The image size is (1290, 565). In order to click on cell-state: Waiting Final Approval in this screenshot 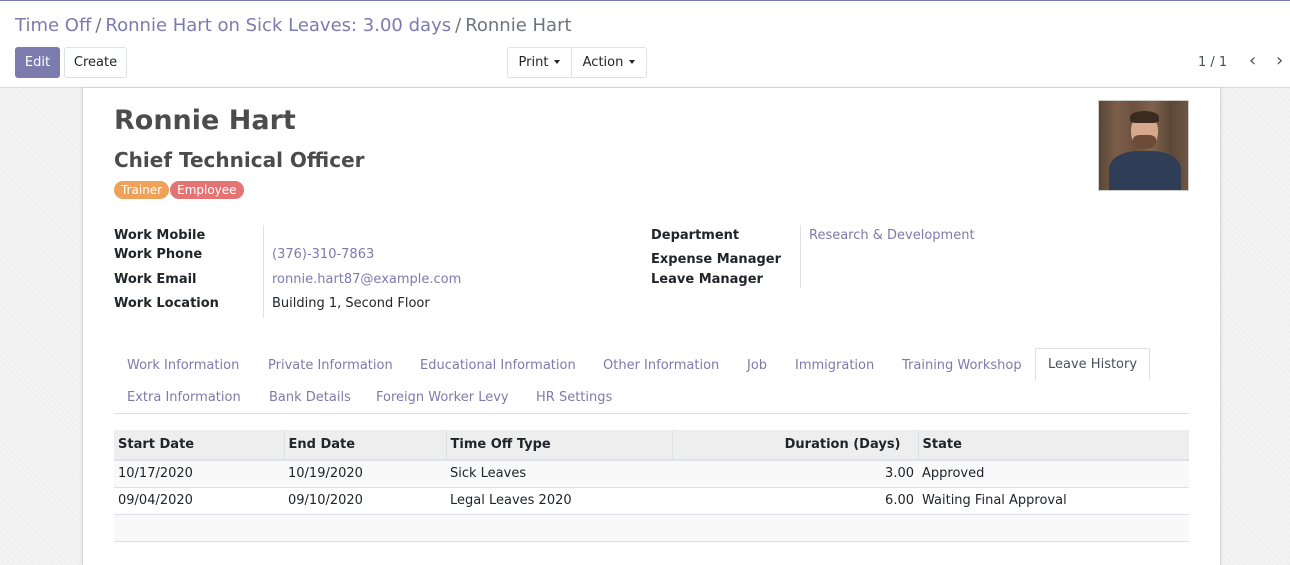, I will do `click(1053, 501)`.